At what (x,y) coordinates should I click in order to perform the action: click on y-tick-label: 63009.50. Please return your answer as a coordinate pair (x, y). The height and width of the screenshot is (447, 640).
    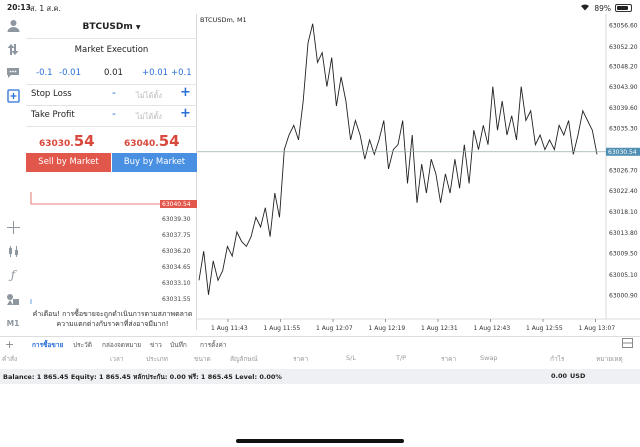
    Looking at the image, I should click on (623, 254).